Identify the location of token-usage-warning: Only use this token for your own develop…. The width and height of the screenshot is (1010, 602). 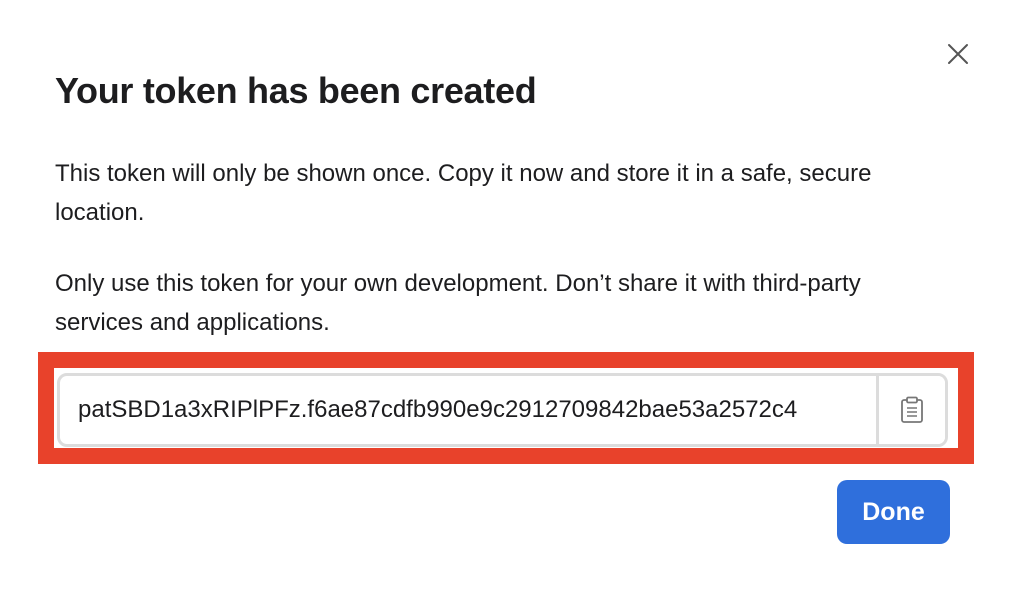
(458, 303).